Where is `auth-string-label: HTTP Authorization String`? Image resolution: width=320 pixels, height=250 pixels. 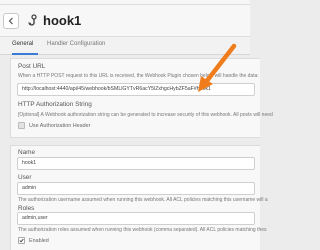 auth-string-label: HTTP Authorization String is located at coordinates (55, 104).